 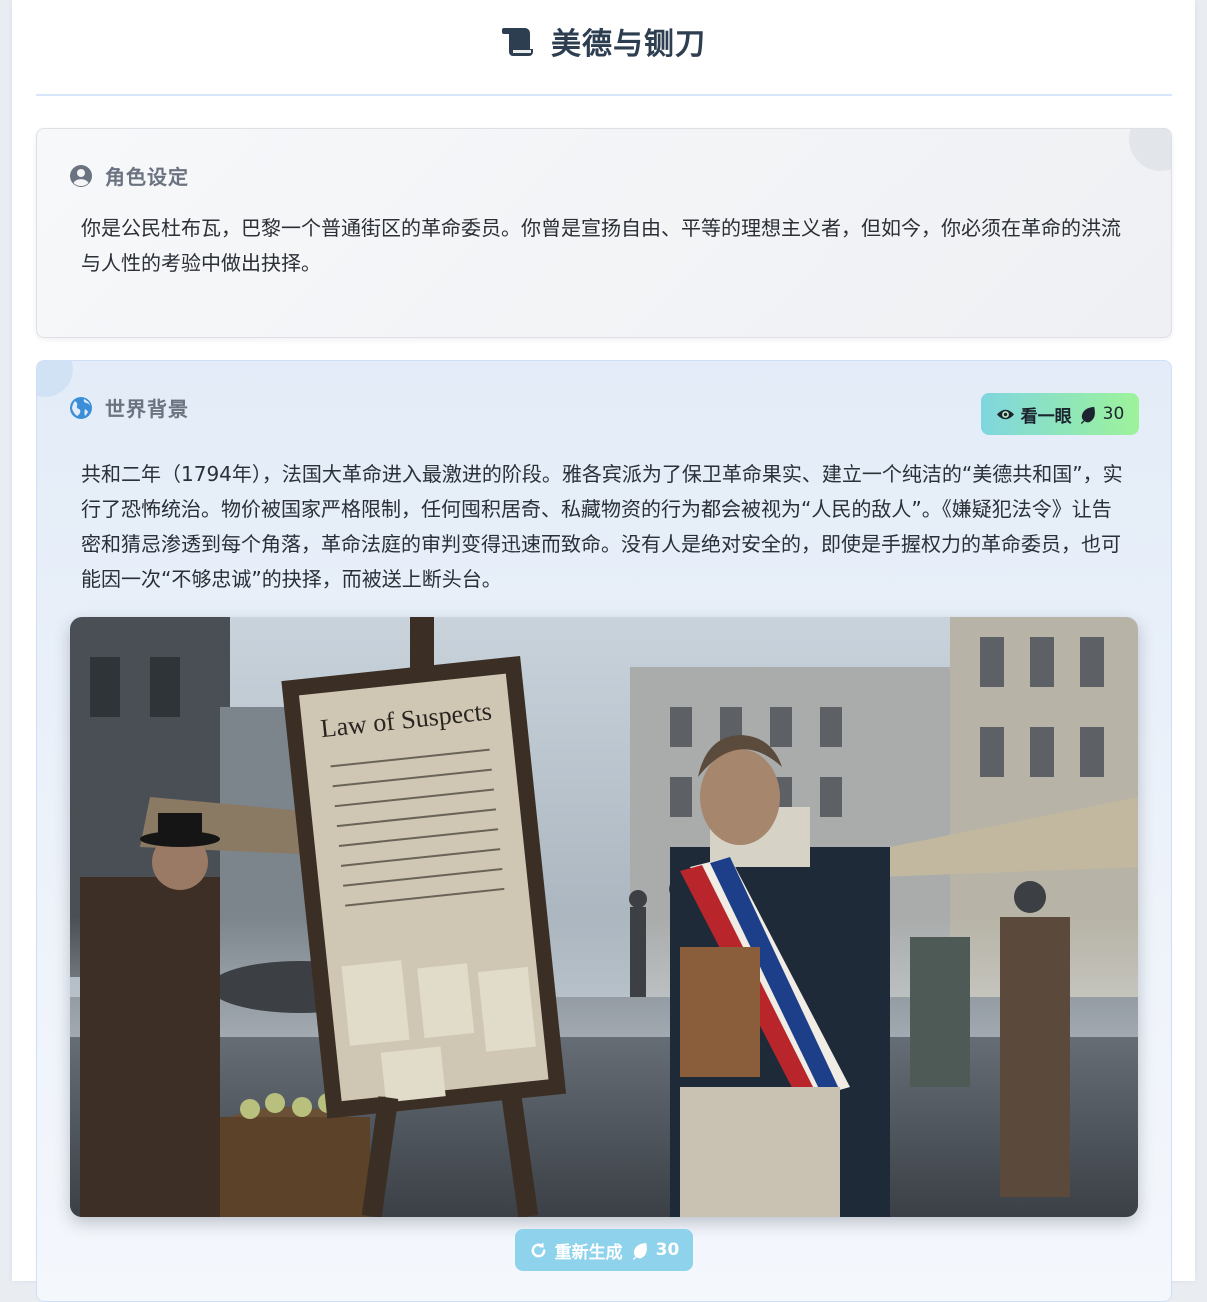 I want to click on globe-icon, so click(x=81, y=408).